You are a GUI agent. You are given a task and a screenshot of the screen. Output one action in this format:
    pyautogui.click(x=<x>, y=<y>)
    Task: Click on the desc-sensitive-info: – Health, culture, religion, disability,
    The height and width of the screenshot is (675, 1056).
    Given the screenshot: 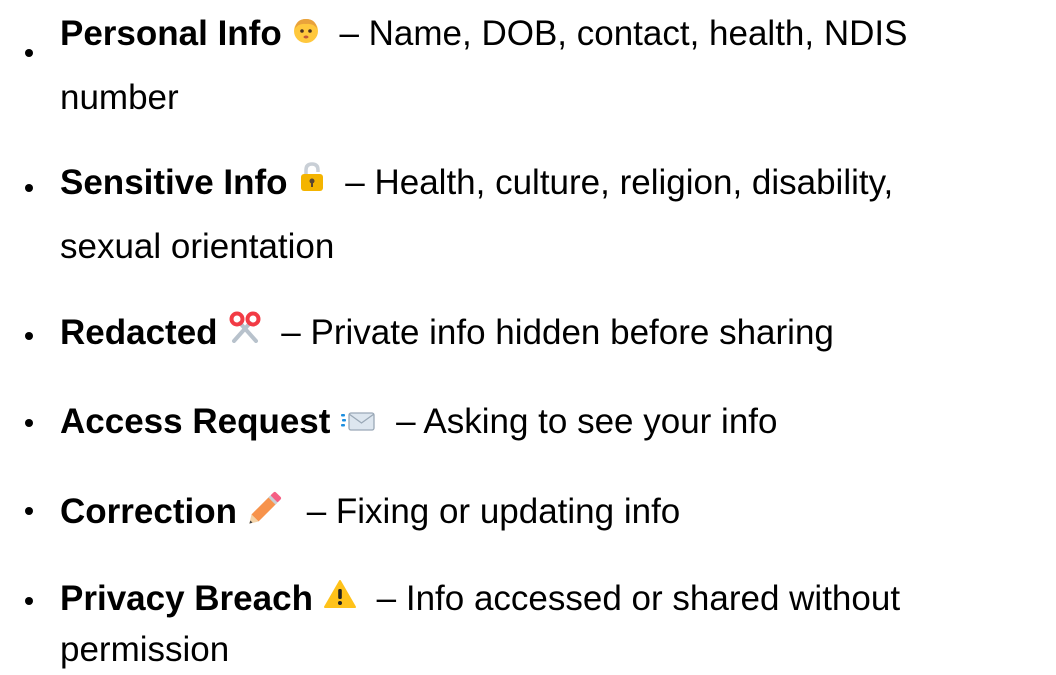 What is the action you would take?
    pyautogui.click(x=614, y=182)
    